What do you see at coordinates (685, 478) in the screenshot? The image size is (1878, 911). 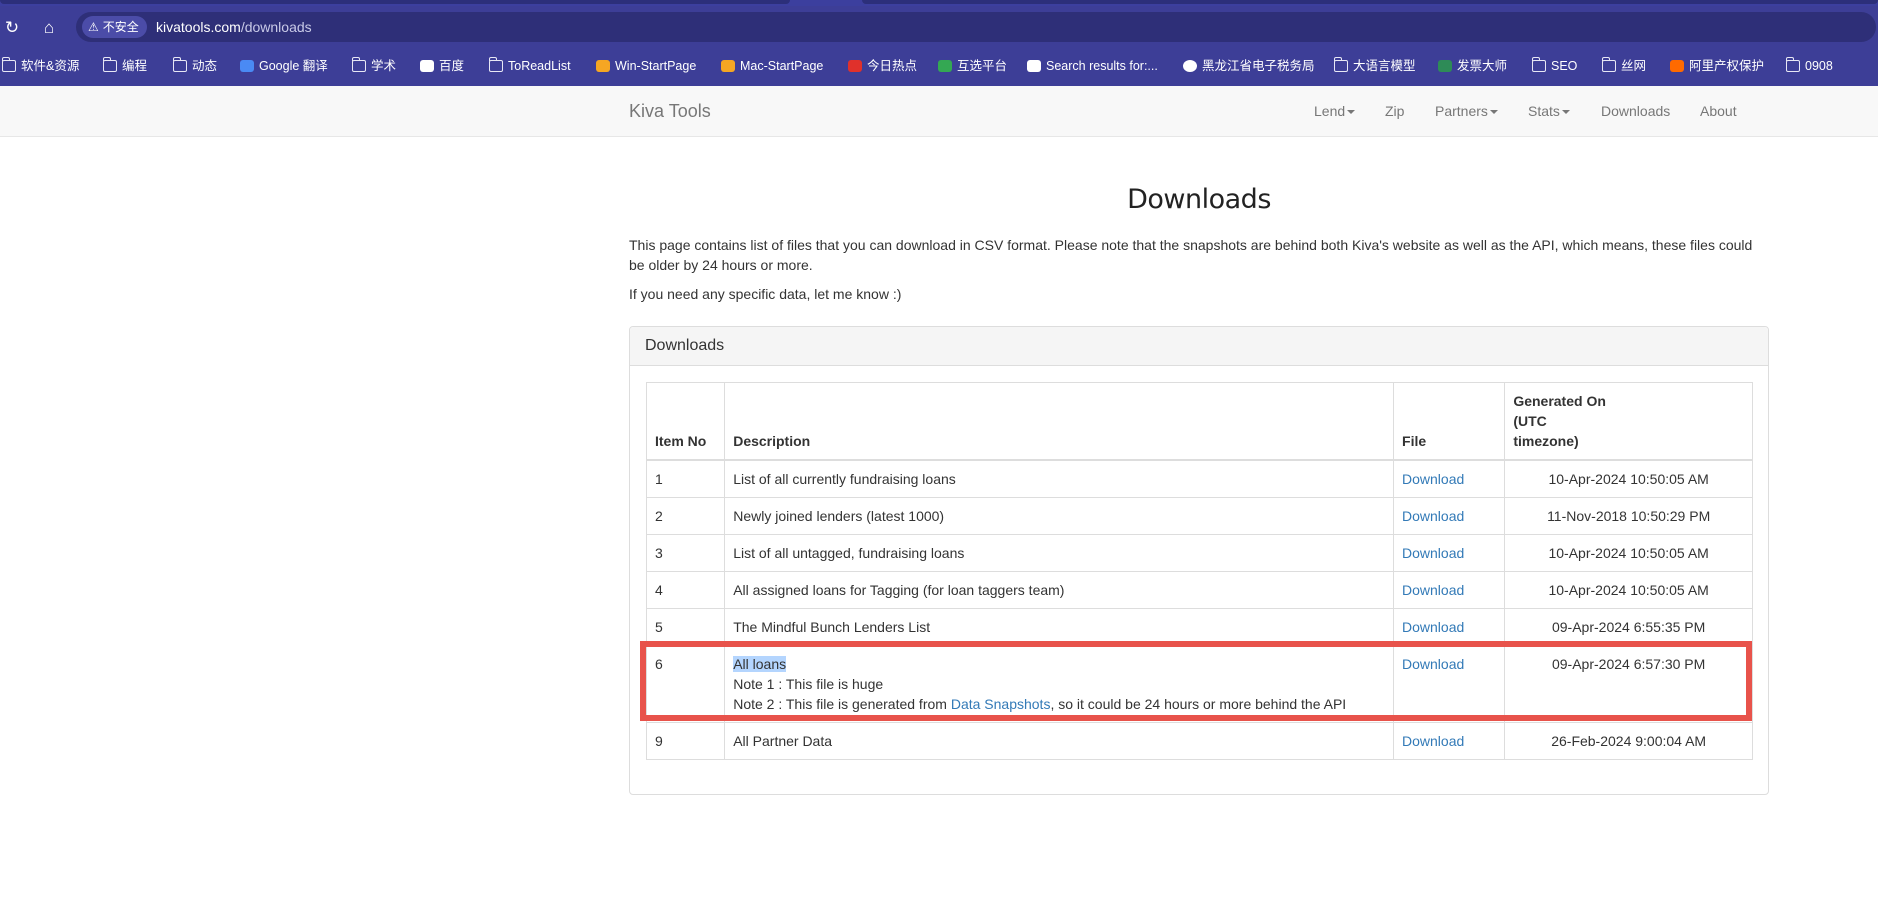 I see `item-no: 1` at bounding box center [685, 478].